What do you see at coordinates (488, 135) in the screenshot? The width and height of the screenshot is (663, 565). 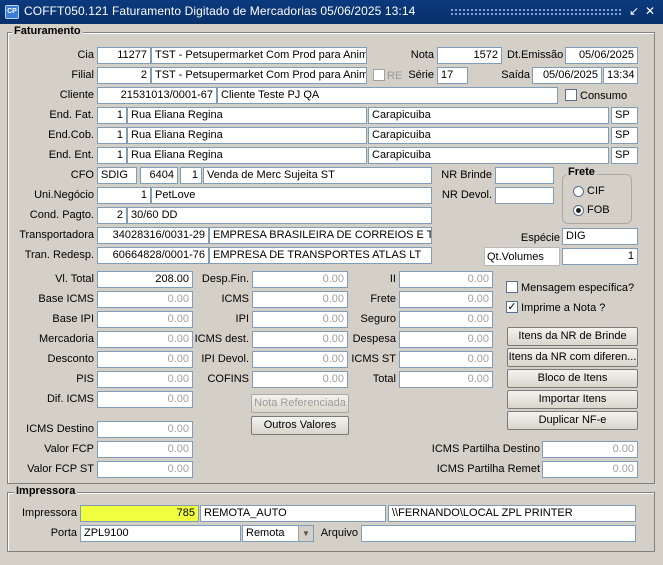 I see `end-cob-city-field: Carapicuiba` at bounding box center [488, 135].